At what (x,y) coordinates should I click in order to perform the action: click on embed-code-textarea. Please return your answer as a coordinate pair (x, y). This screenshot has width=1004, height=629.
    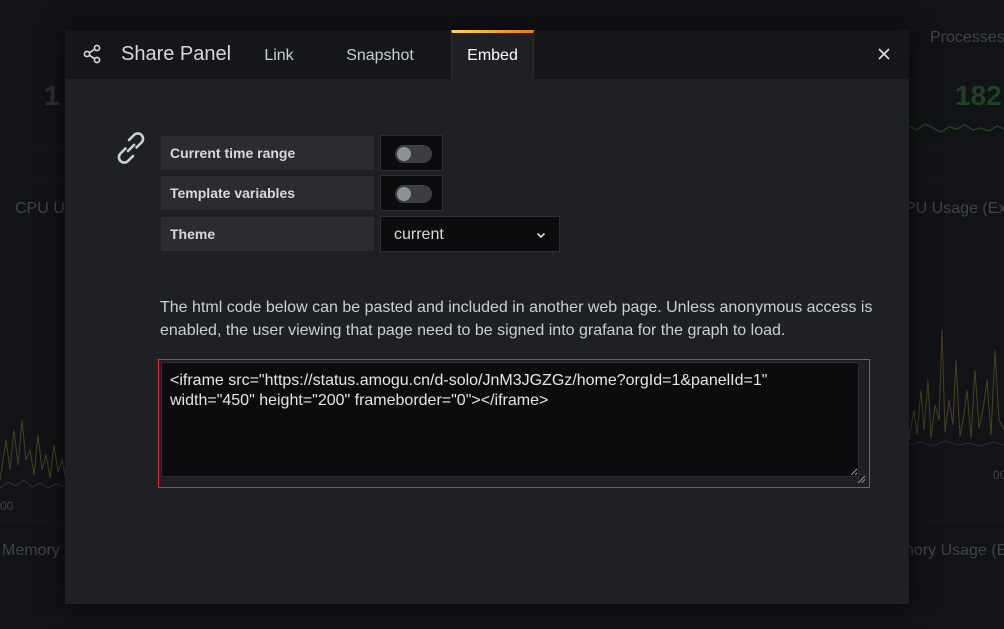
    Looking at the image, I should click on (510, 419).